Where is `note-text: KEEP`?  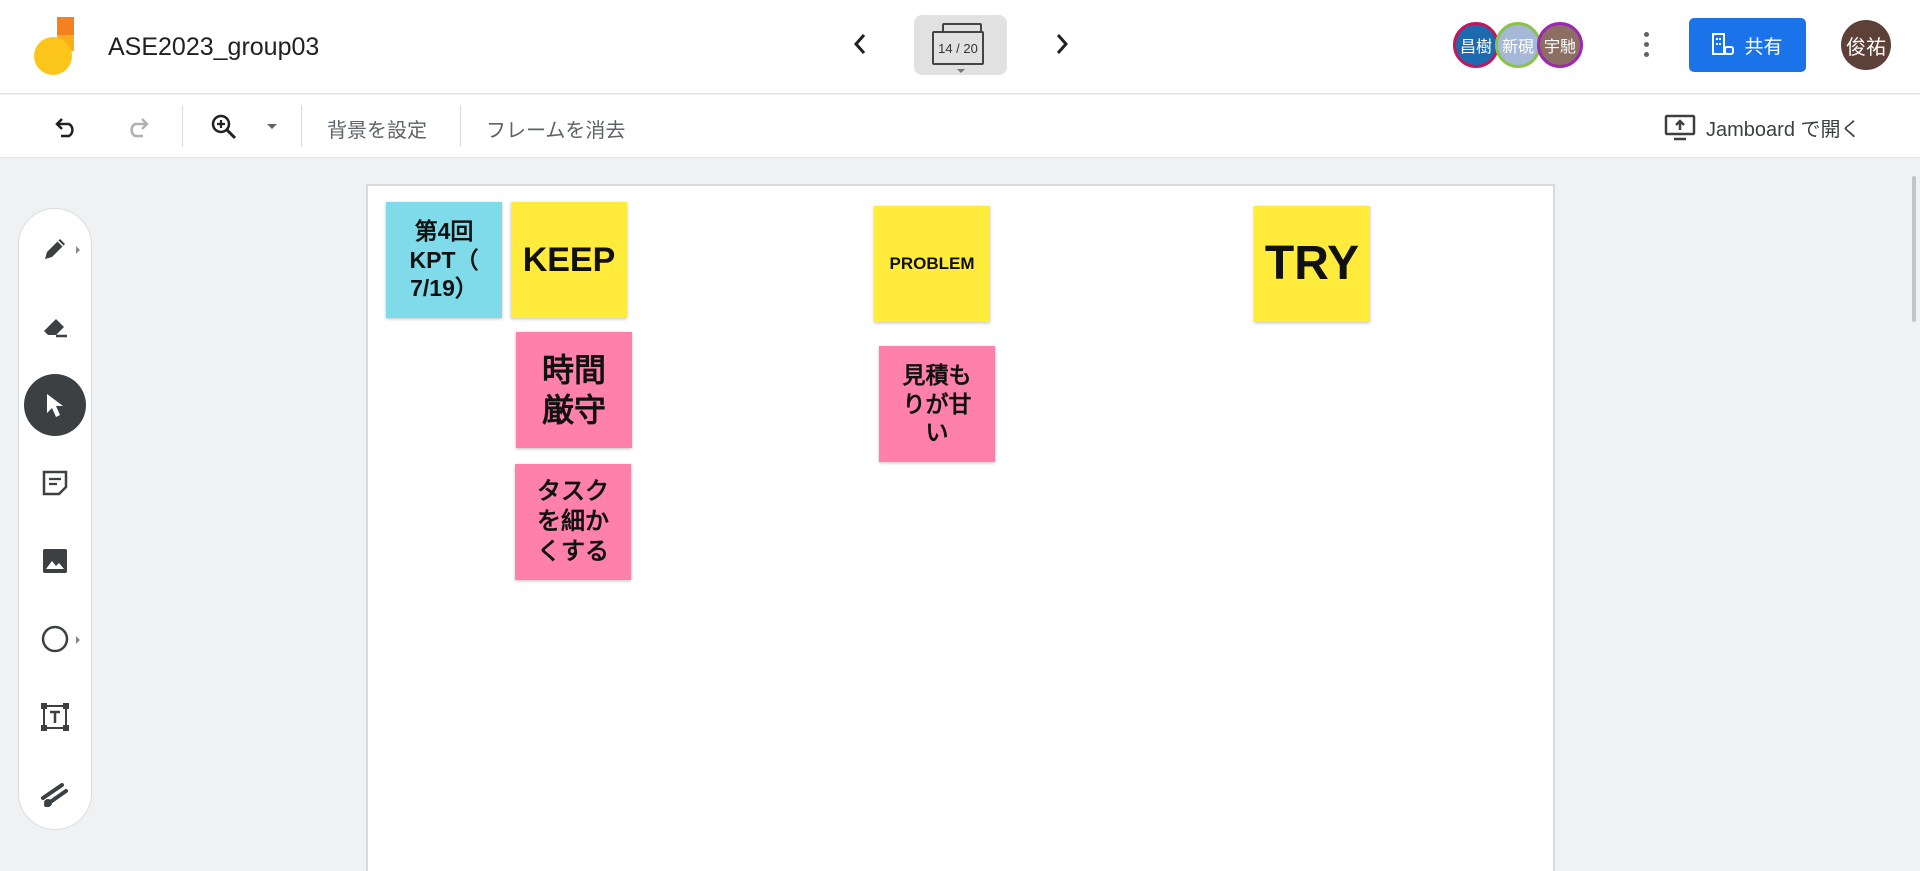
note-text: KEEP is located at coordinates (569, 259).